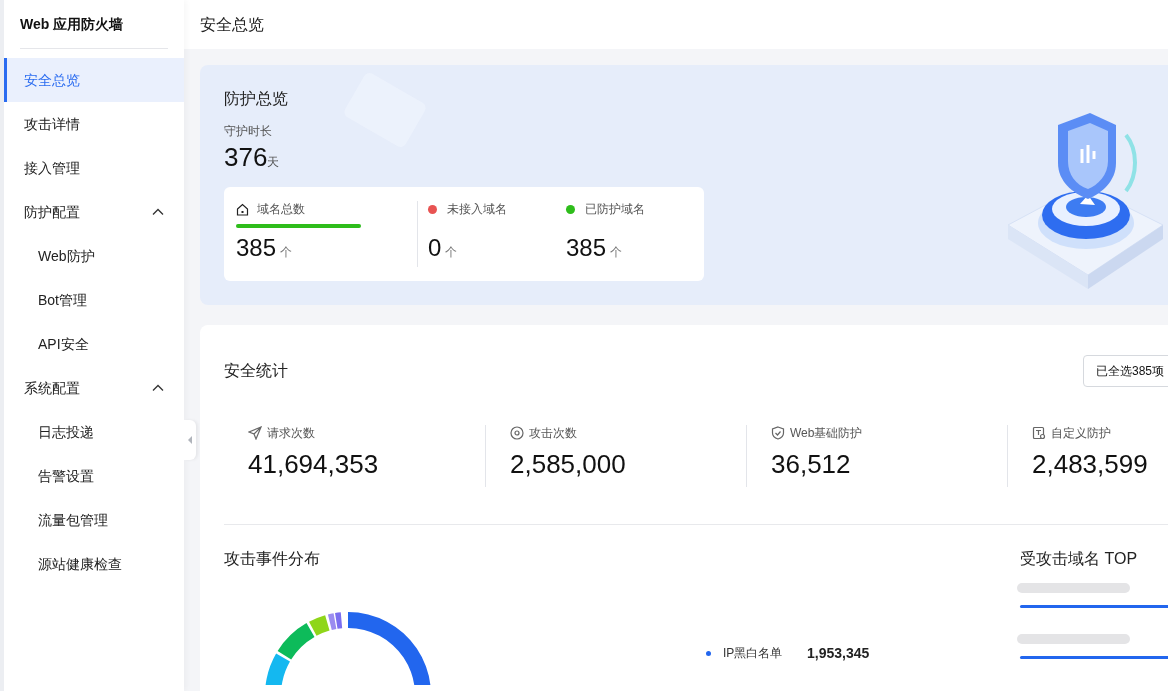 The width and height of the screenshot is (1168, 691). Describe the element at coordinates (1090, 464) in the screenshot. I see `stat-value: 2,483,599` at that location.